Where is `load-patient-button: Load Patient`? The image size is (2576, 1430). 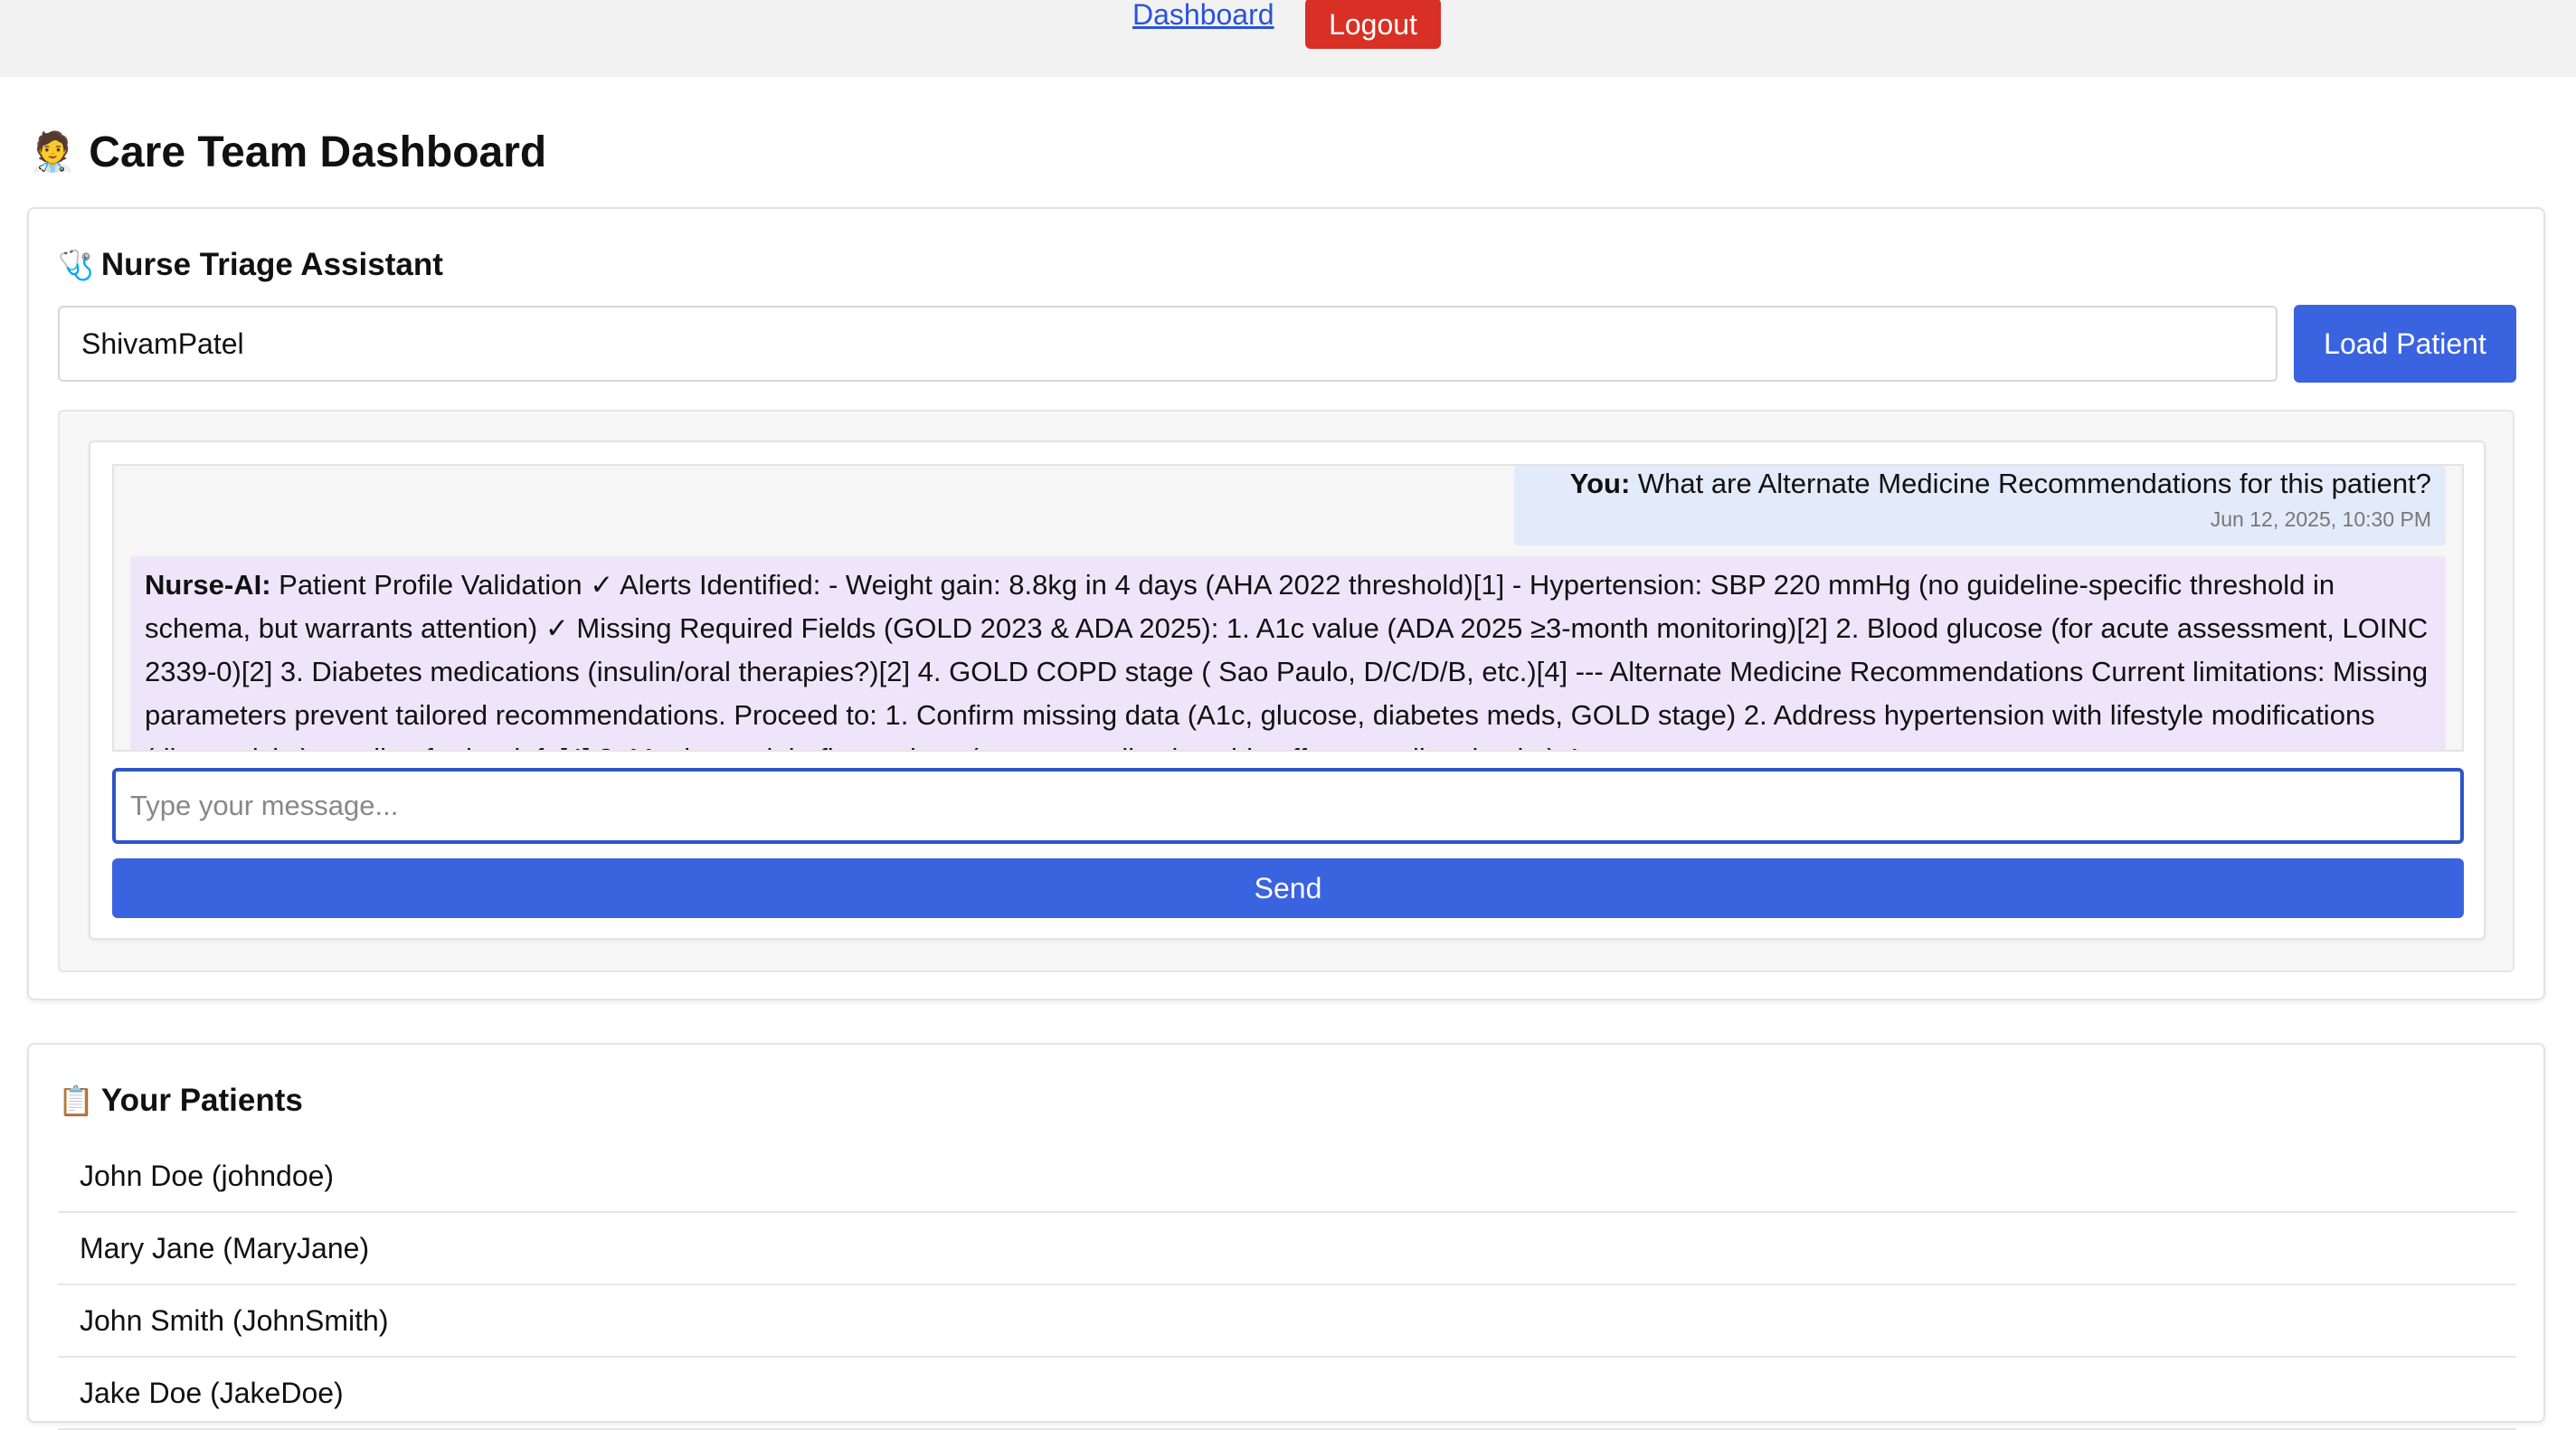
load-patient-button: Load Patient is located at coordinates (2405, 344).